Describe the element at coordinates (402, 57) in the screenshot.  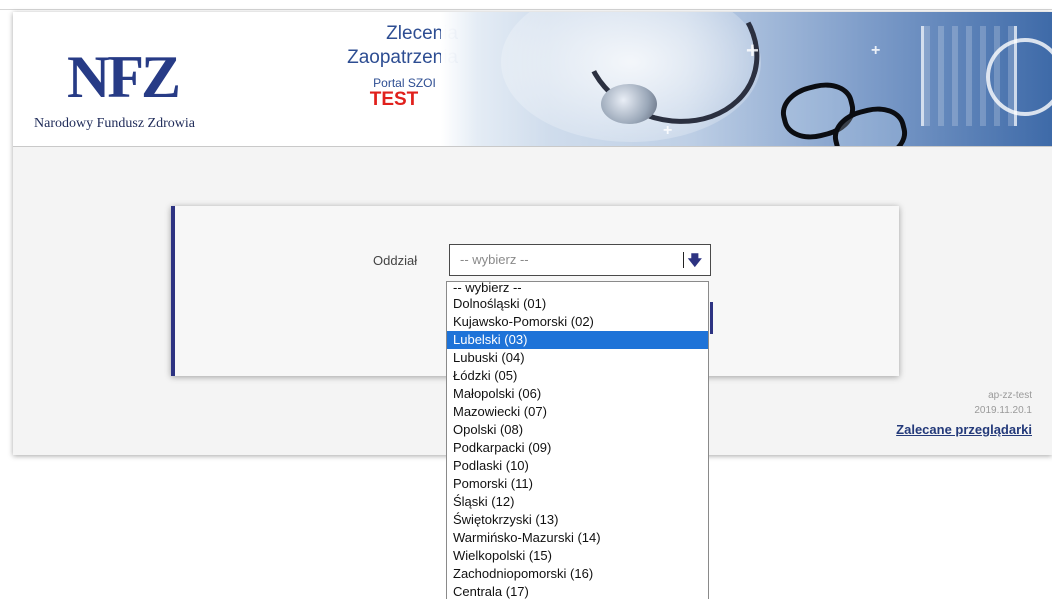
I see `title-line-2: Zaopatrzenia` at that location.